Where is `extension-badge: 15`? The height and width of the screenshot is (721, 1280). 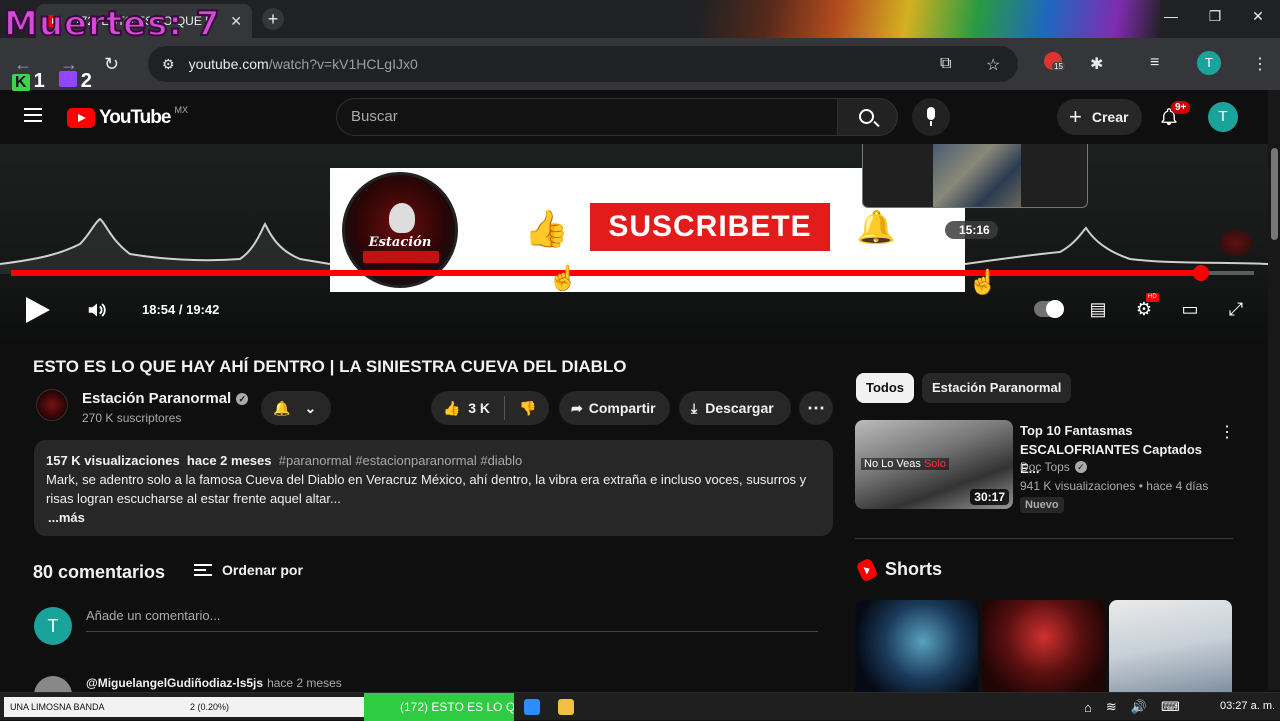 extension-badge: 15 is located at coordinates (1058, 66).